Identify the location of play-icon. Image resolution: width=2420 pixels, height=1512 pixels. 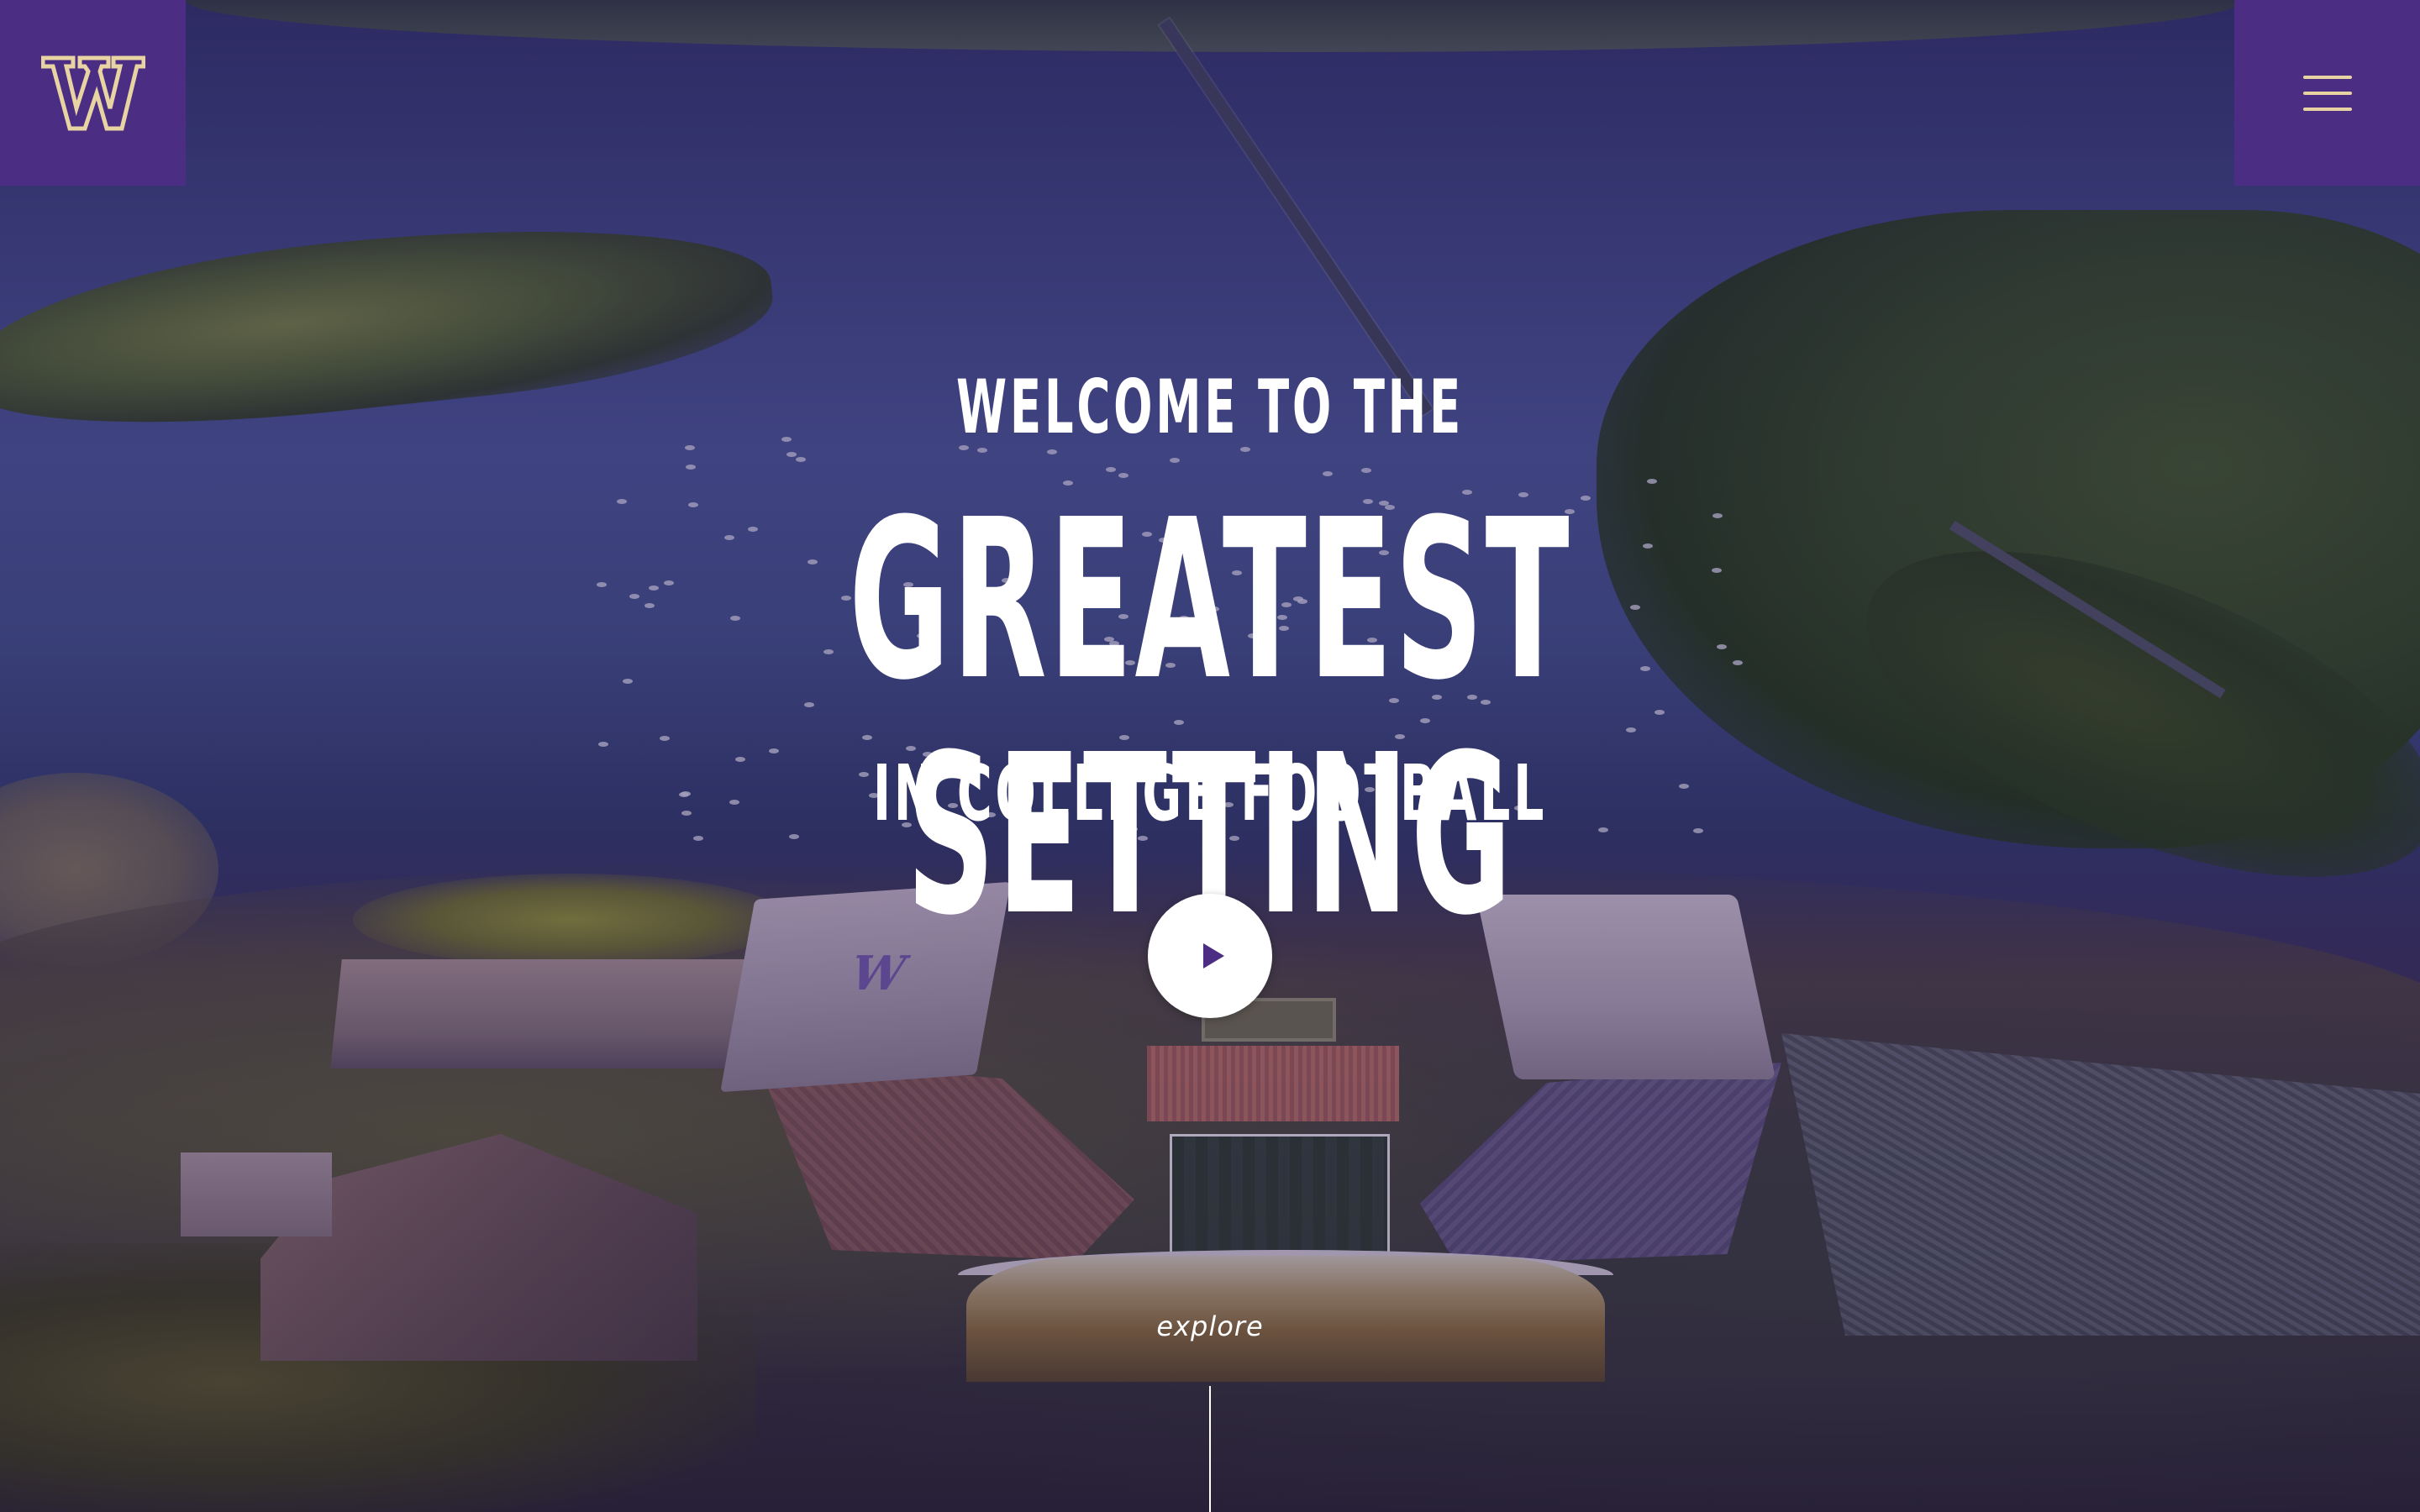
(1213, 956).